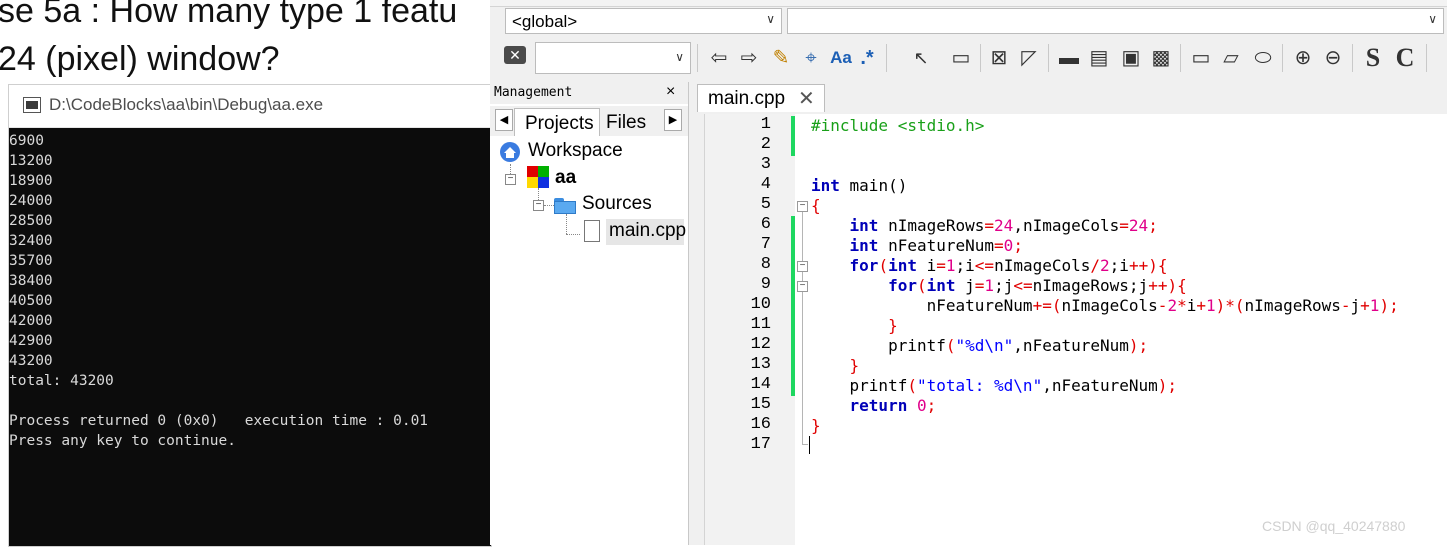  I want to click on line-number: 4, so click(765, 184).